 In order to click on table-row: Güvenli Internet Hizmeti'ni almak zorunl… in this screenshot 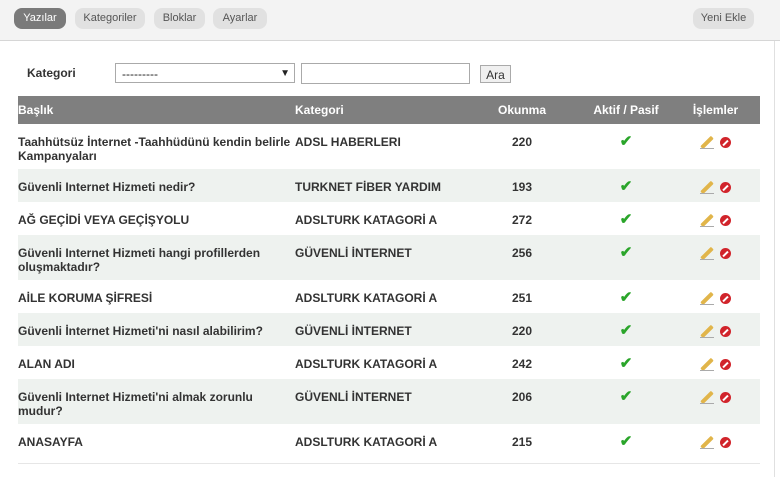, I will do `click(389, 401)`.